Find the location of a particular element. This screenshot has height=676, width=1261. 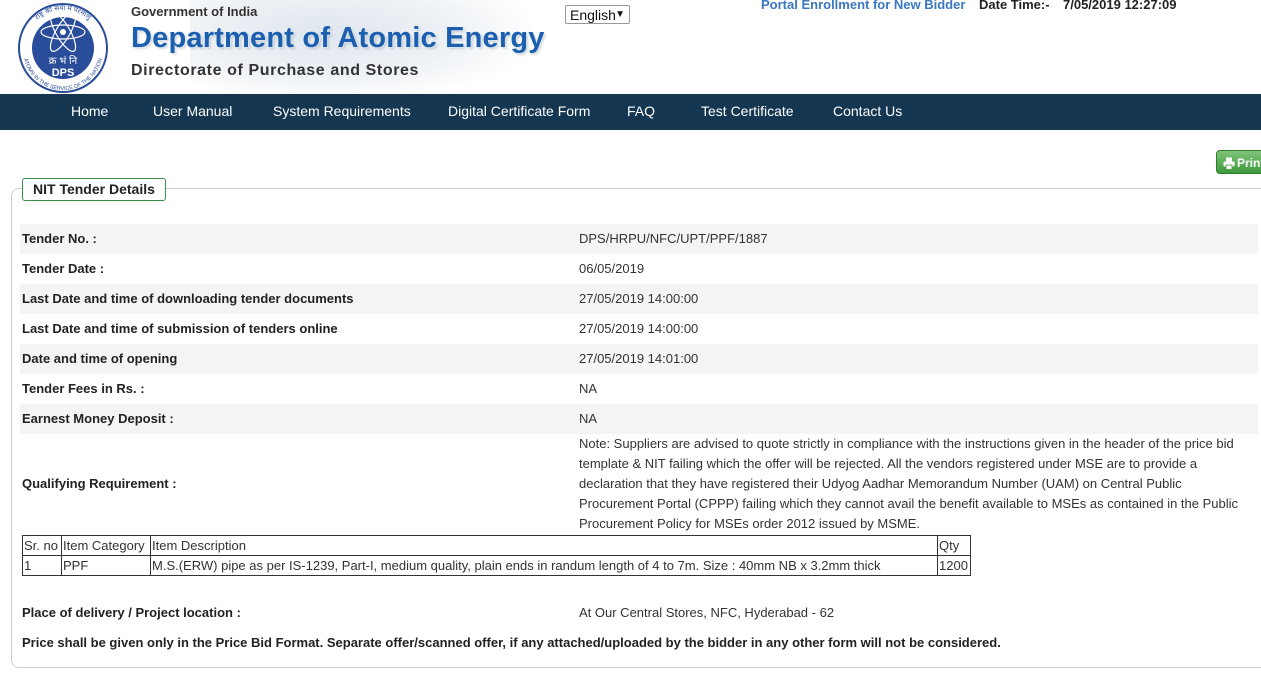

detail-label: Earnest Money Deposit : is located at coordinates (98, 418).